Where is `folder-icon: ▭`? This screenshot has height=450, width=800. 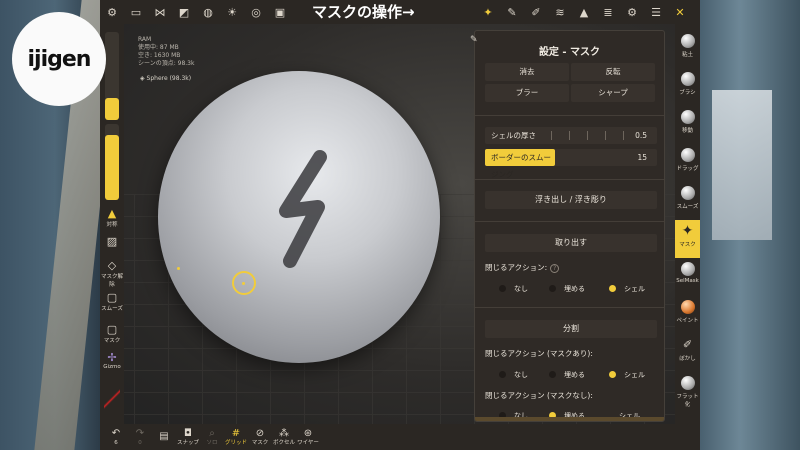 folder-icon: ▭ is located at coordinates (136, 12).